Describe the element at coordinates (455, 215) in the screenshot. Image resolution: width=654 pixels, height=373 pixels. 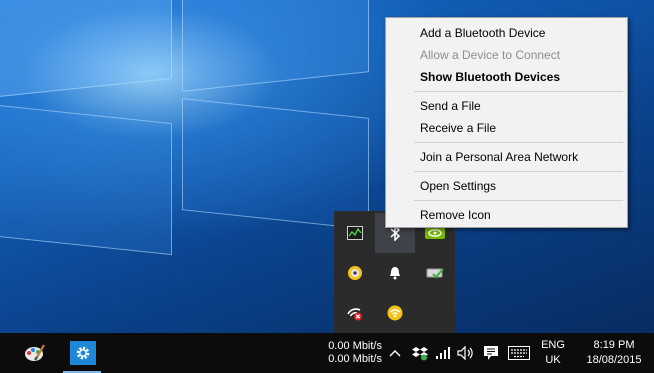
I see `menu-item-remove-icon: Remove Icon` at that location.